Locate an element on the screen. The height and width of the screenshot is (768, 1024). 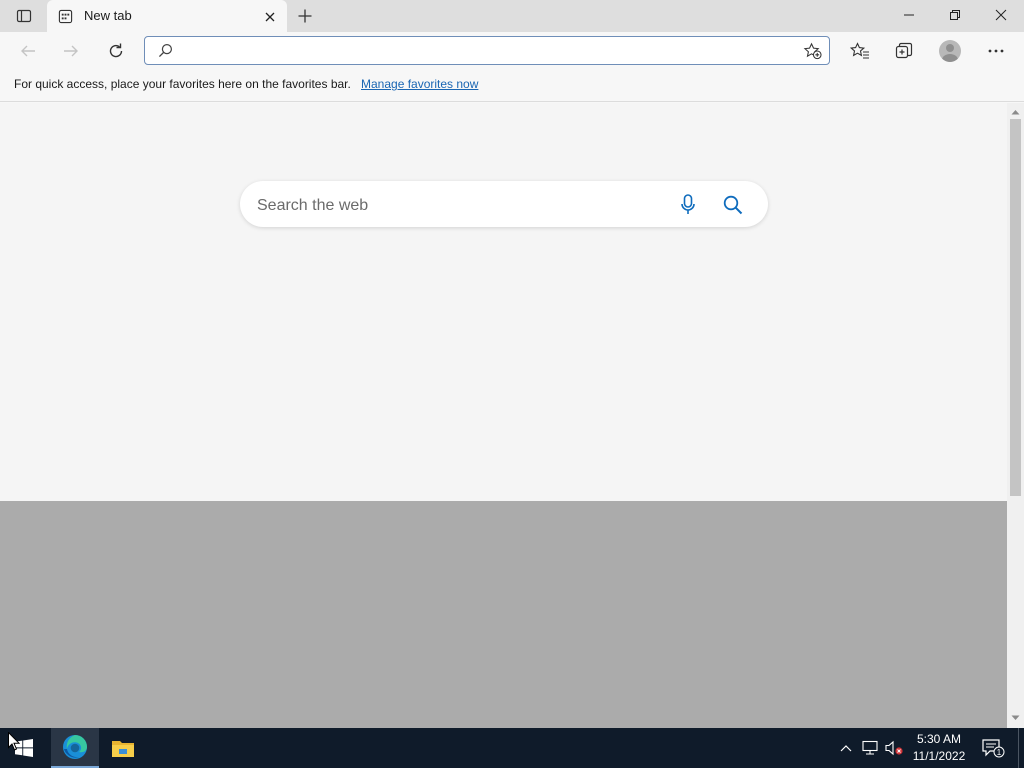
restore-icon is located at coordinates (955, 15).